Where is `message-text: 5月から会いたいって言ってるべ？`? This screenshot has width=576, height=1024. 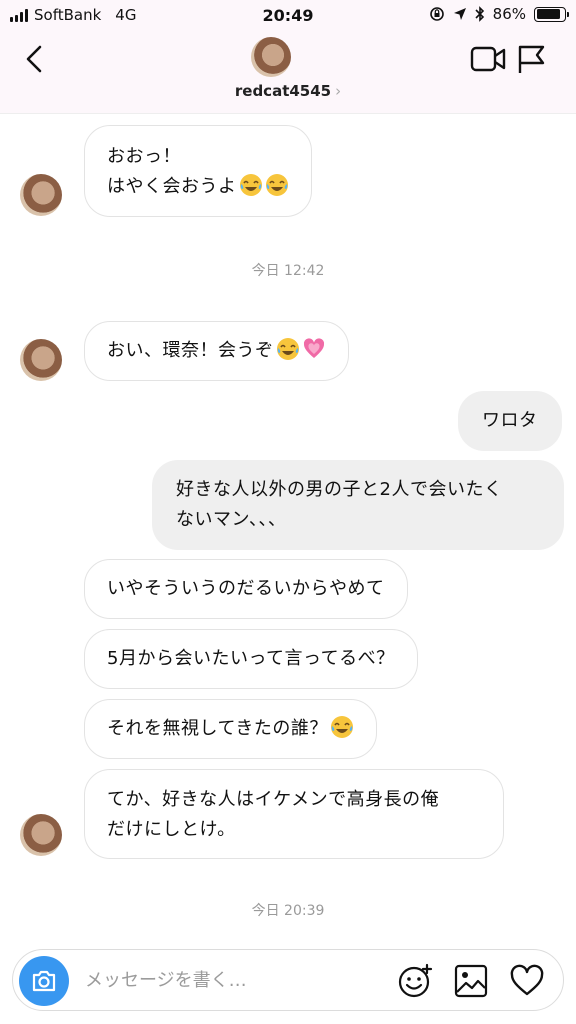
message-text: 5月から会いたいって言ってるべ？ is located at coordinates (251, 658).